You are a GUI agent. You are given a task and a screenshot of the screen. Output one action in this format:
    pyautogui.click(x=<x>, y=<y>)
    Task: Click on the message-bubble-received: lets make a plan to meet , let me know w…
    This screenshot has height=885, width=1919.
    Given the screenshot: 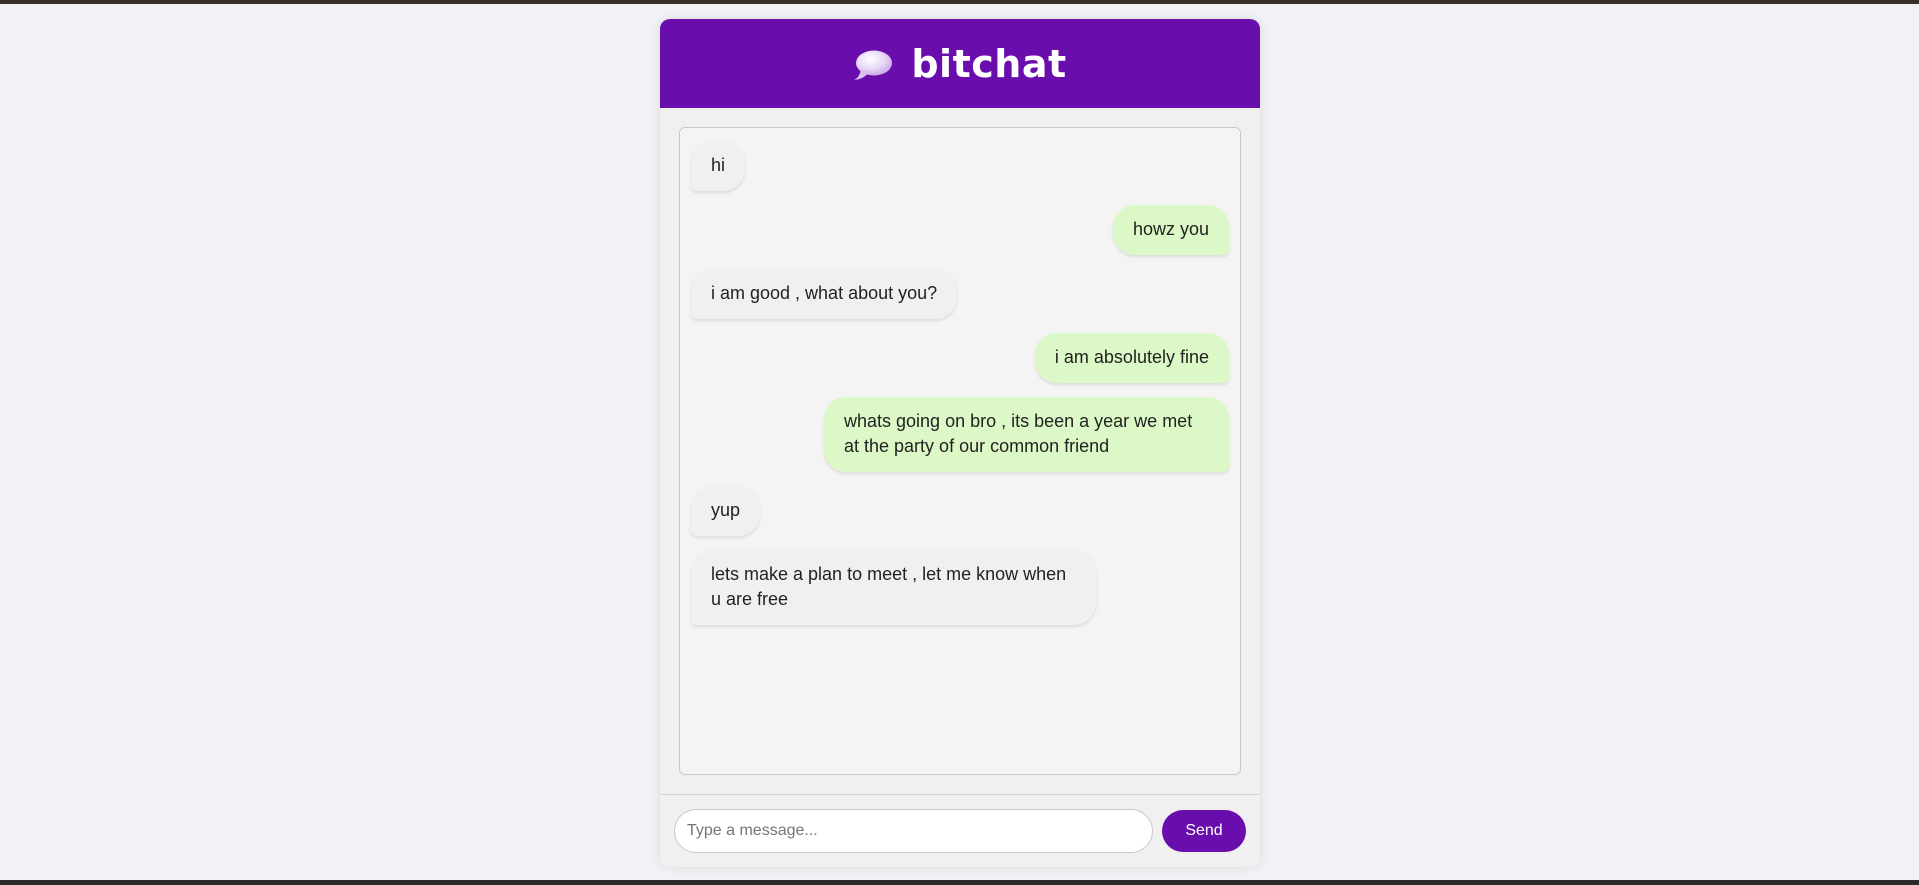 What is the action you would take?
    pyautogui.click(x=893, y=587)
    